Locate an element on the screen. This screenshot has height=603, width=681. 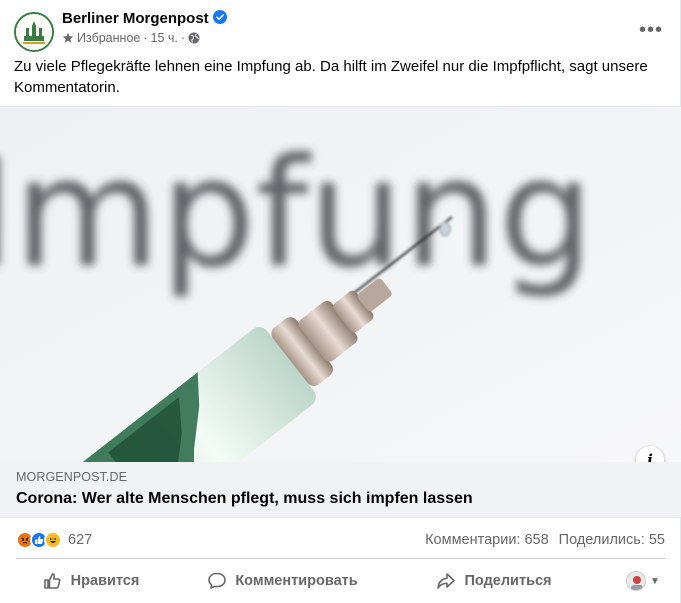
actions-divider is located at coordinates (340, 558).